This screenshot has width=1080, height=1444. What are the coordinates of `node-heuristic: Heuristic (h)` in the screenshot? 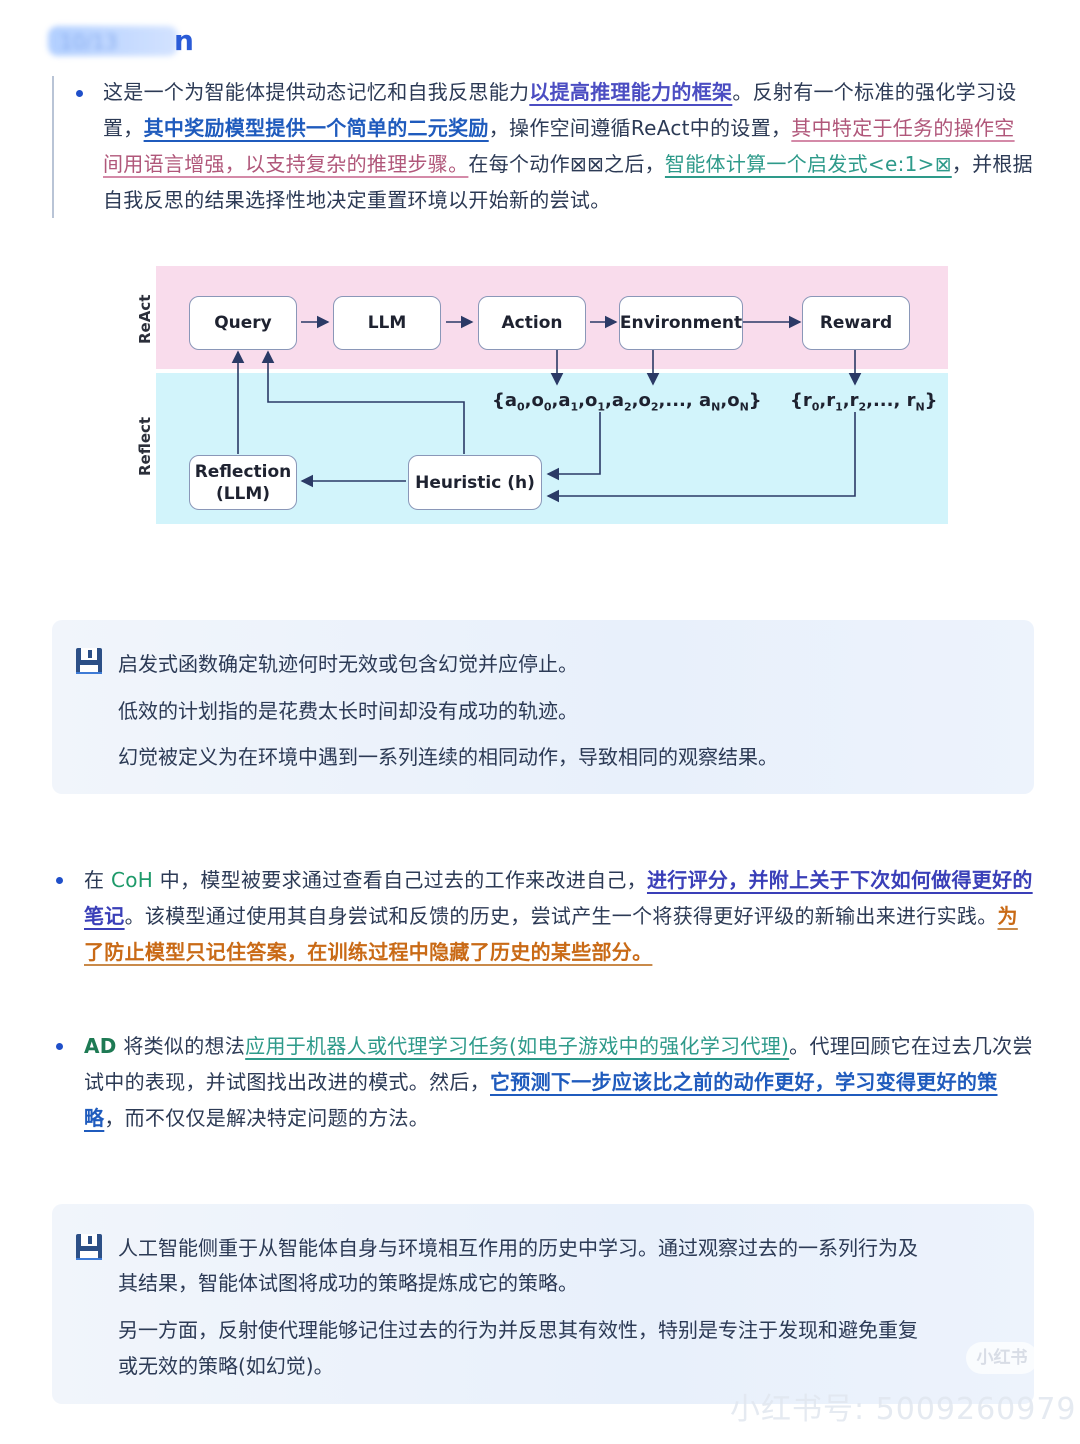 It's located at (475, 482).